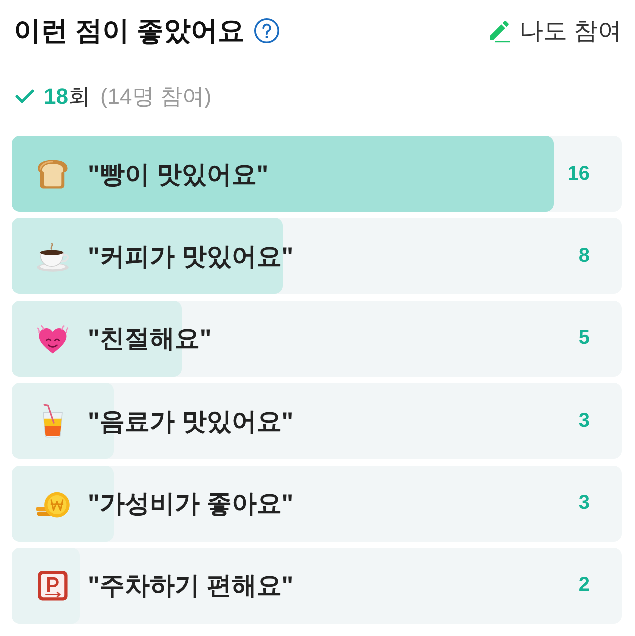  Describe the element at coordinates (584, 586) in the screenshot. I see `option-count: 2` at that location.